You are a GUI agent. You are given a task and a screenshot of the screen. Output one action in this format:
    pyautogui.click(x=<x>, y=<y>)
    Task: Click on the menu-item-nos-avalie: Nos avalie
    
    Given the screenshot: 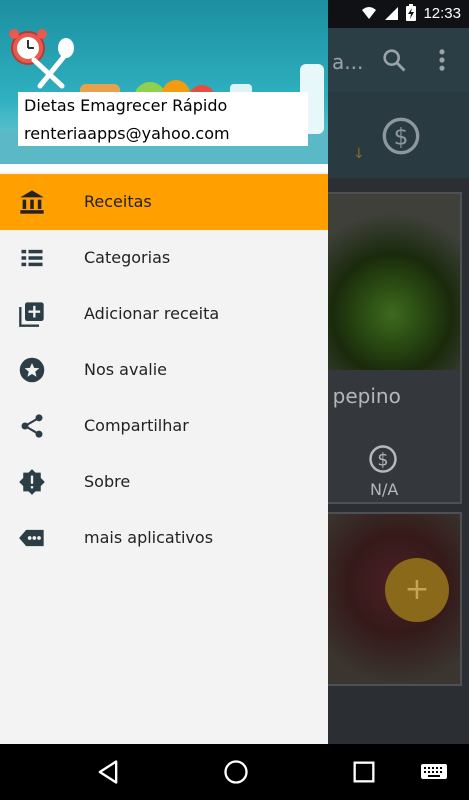 What is the action you would take?
    pyautogui.click(x=164, y=370)
    